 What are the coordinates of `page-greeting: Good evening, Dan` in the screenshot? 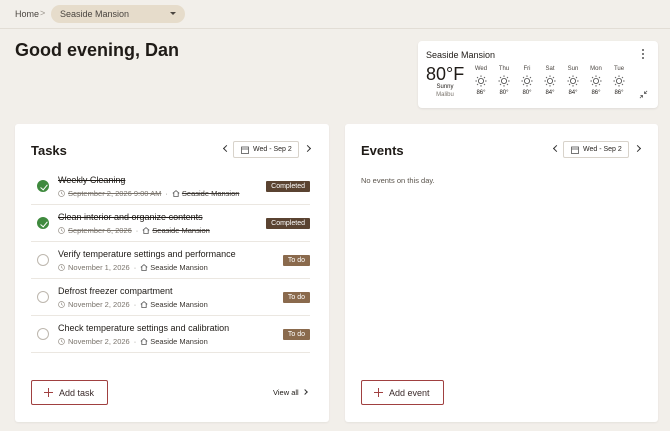 It's located at (97, 50).